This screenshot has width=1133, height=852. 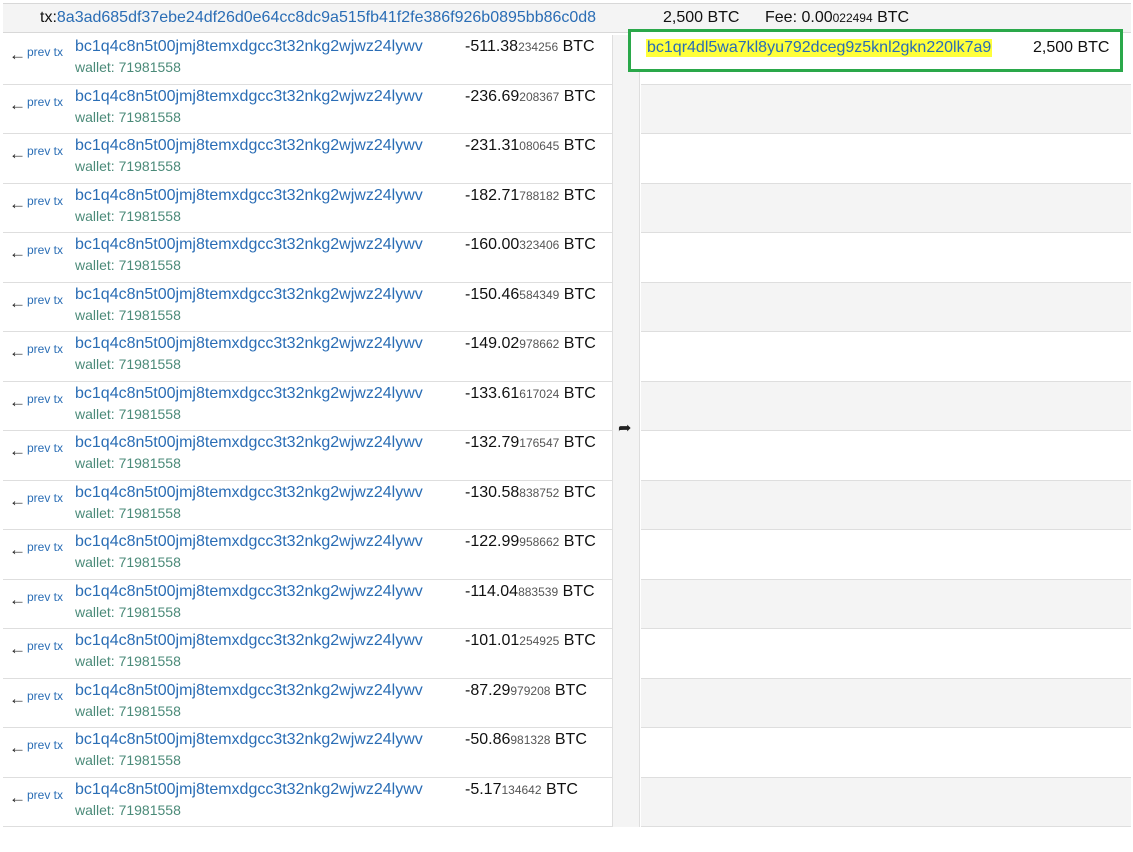 What do you see at coordinates (492, 195) in the screenshot?
I see `value-main: -182.71` at bounding box center [492, 195].